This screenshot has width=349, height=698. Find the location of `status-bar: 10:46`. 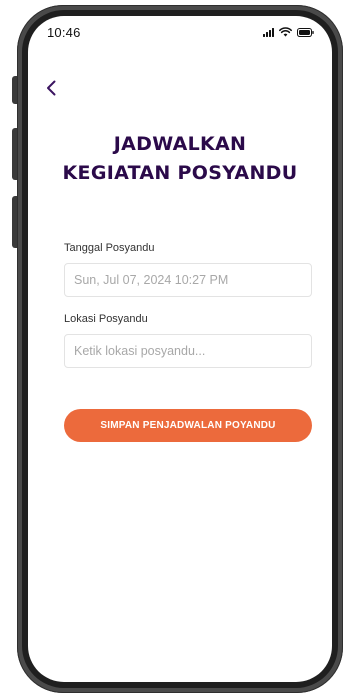

status-bar: 10:46 is located at coordinates (180, 29).